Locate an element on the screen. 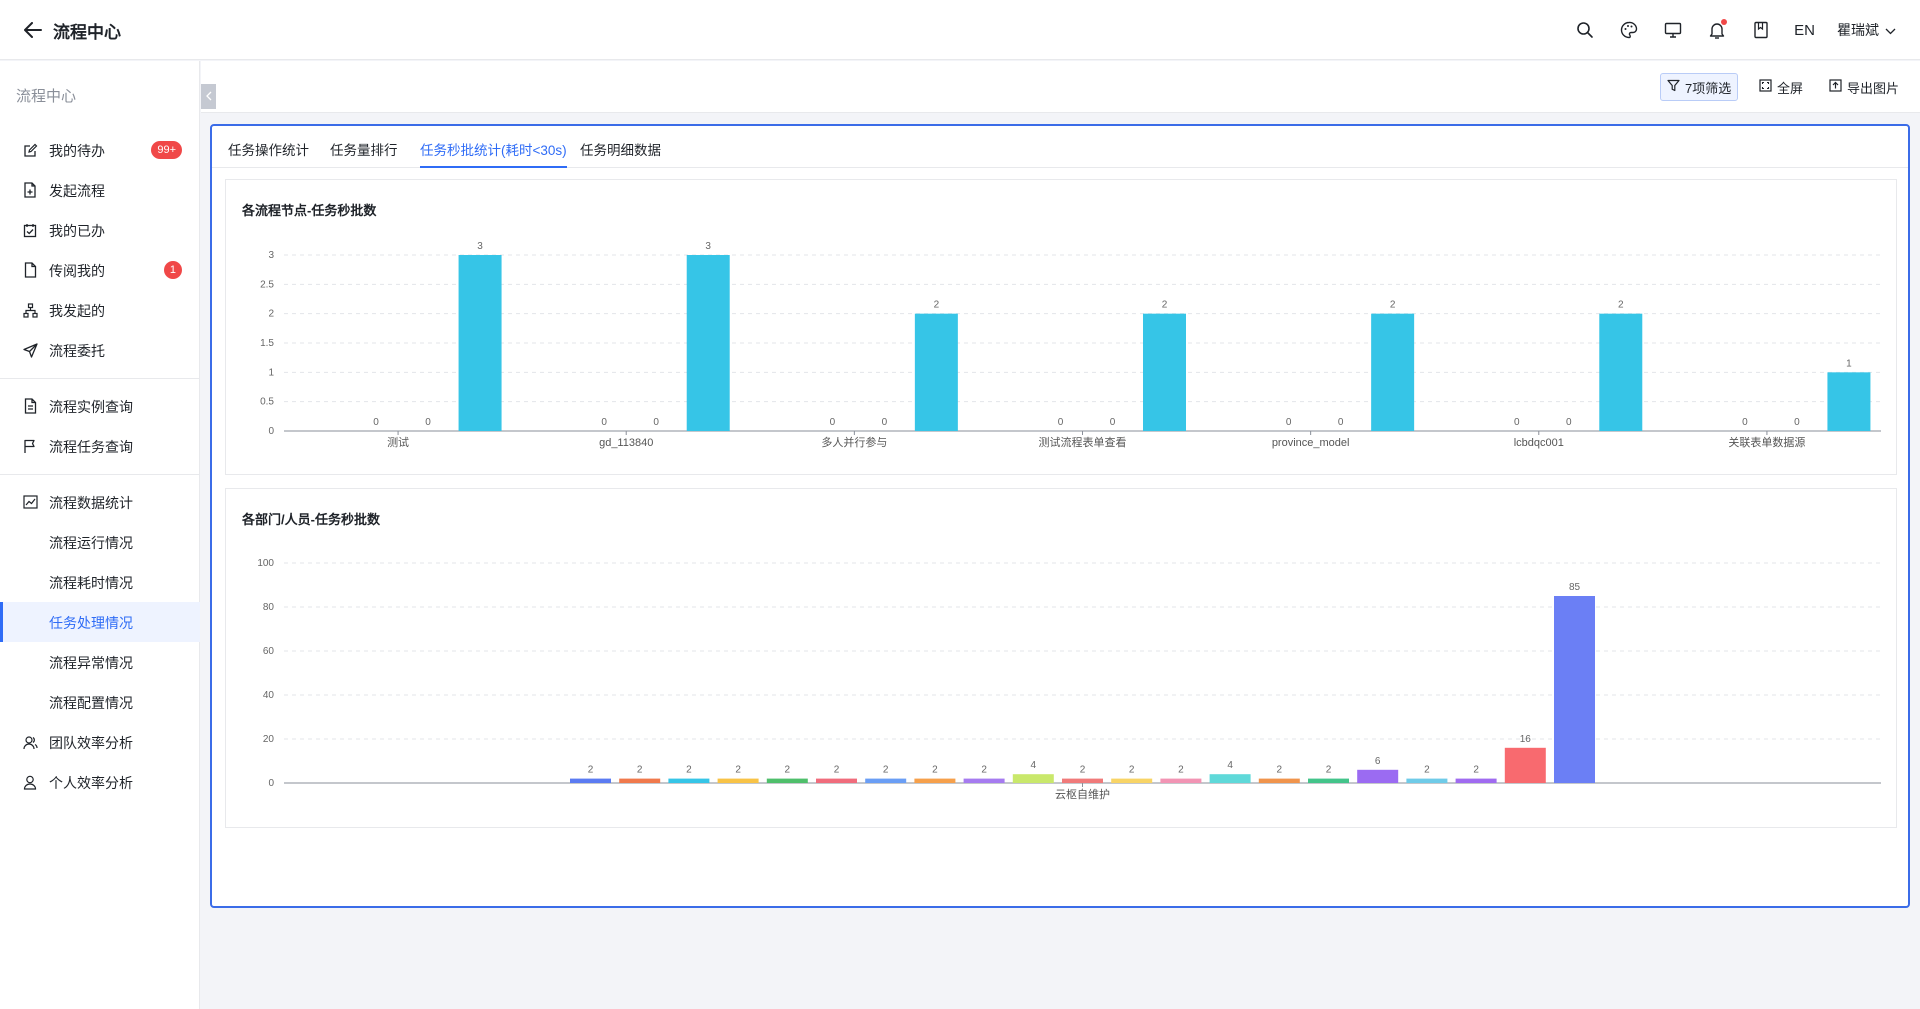  back-arrow-icon is located at coordinates (33, 30).